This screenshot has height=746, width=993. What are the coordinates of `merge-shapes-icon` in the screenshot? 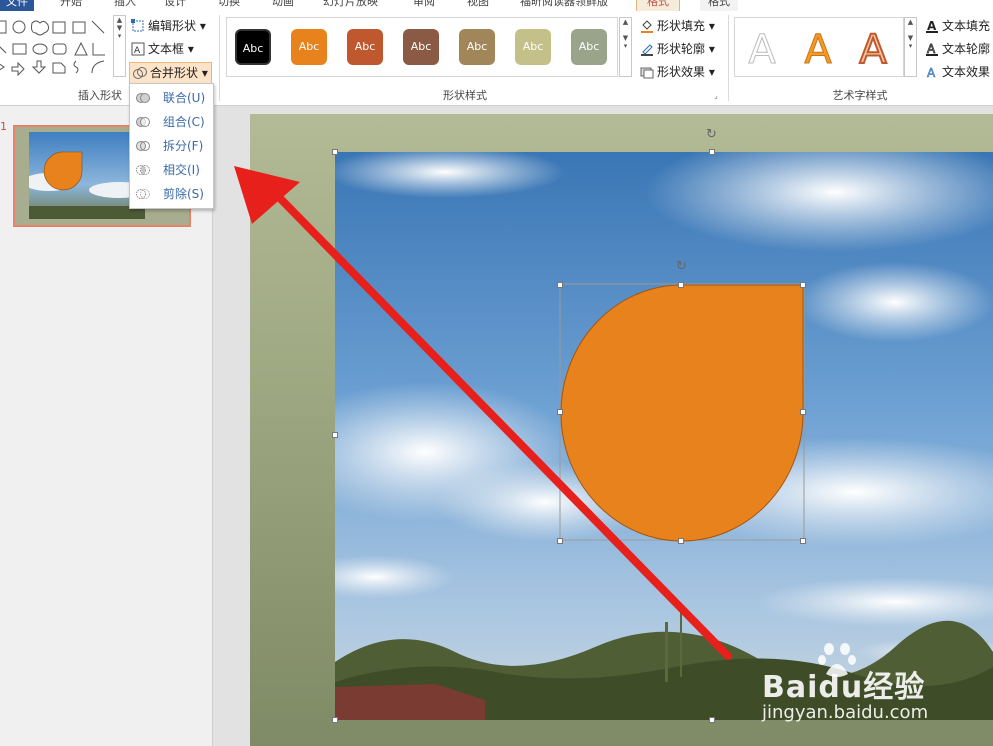 It's located at (140, 73).